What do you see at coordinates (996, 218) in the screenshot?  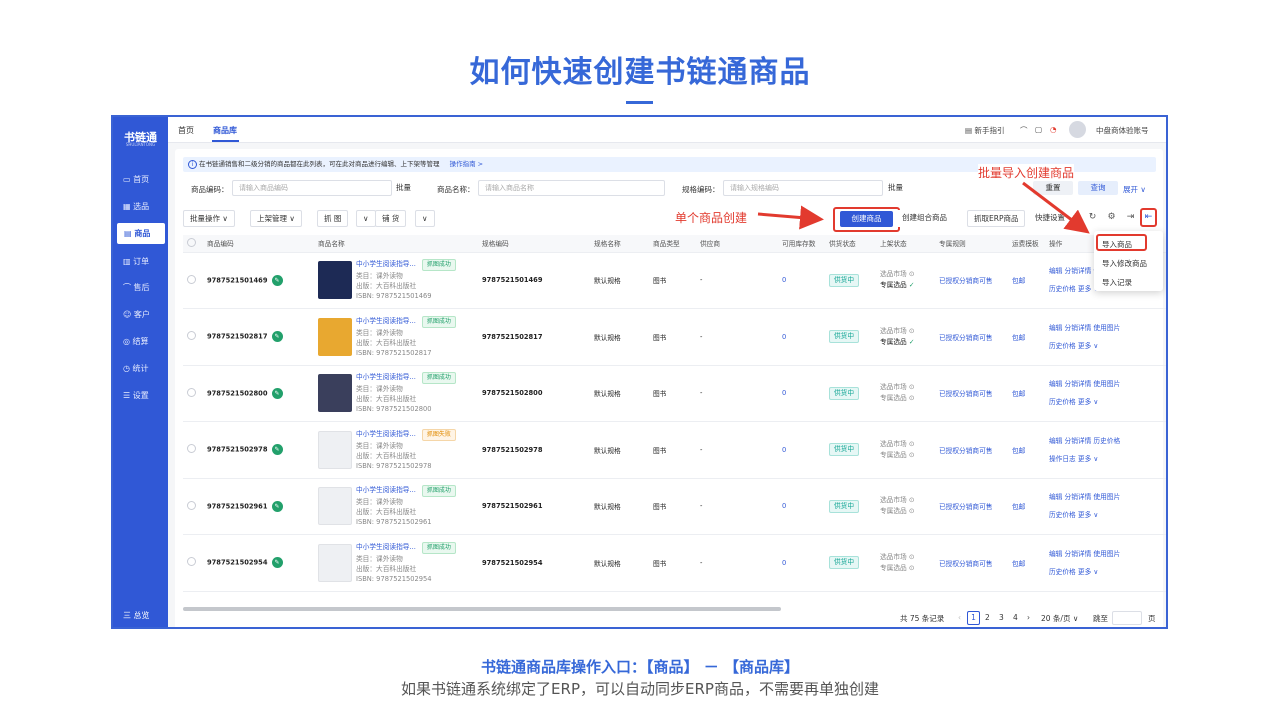 I see `grab-erp-button: 抓取ERP商品` at bounding box center [996, 218].